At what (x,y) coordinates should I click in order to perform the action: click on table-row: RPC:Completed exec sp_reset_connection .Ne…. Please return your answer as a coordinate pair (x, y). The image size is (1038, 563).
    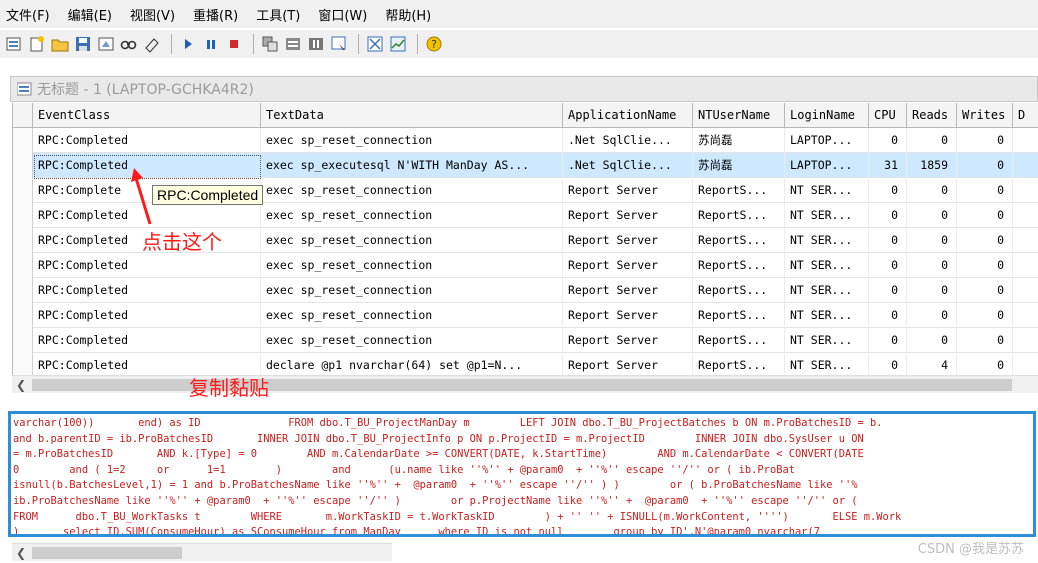
    Looking at the image, I should click on (525, 140).